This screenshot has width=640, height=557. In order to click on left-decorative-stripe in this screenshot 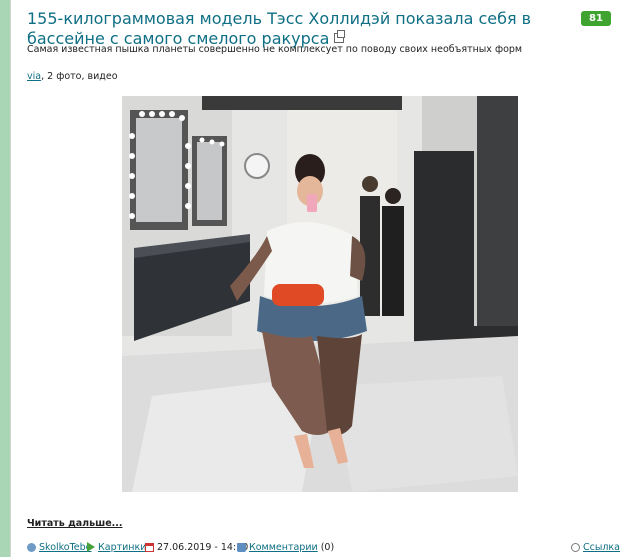, I will do `click(5, 278)`.